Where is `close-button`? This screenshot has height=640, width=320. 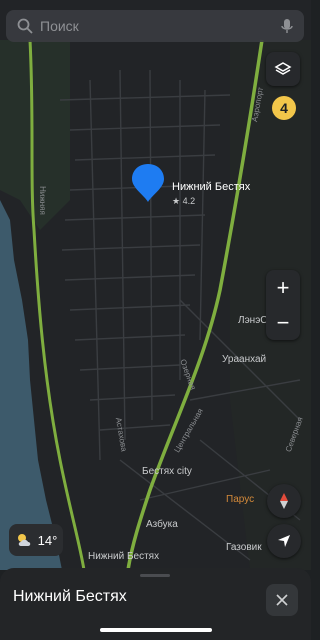
close-button is located at coordinates (282, 600).